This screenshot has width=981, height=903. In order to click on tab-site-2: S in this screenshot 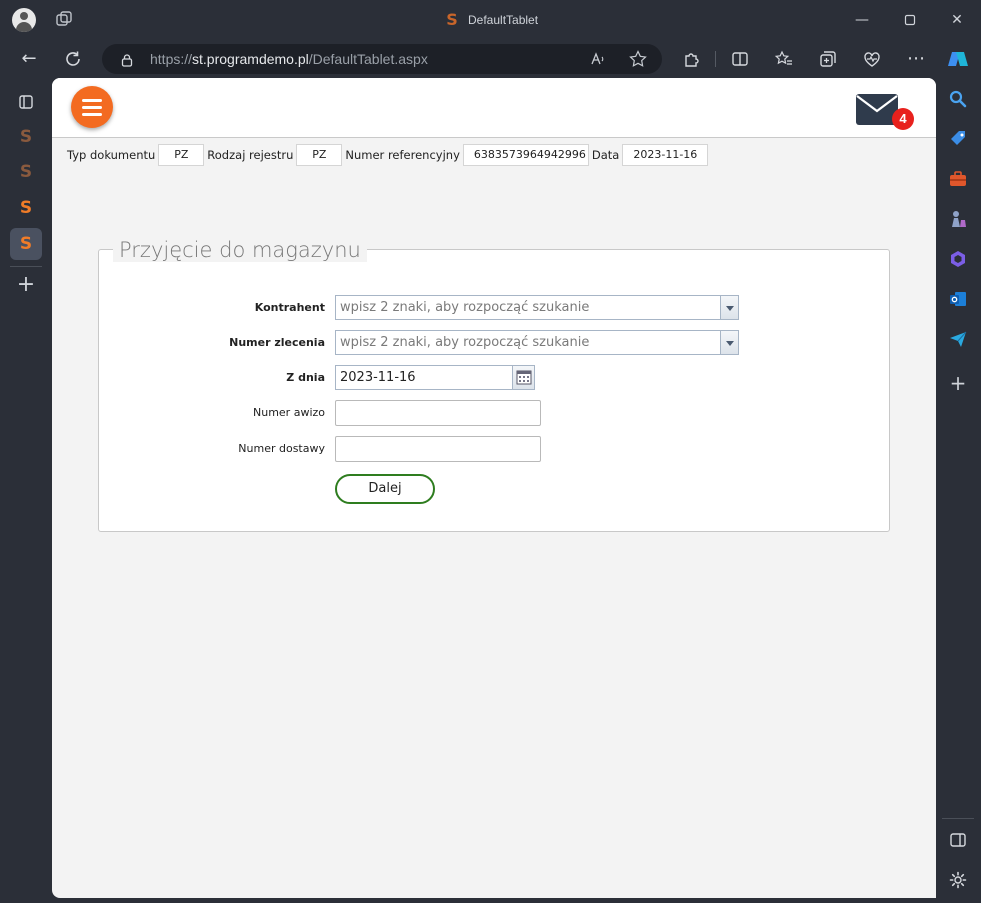, I will do `click(26, 172)`.